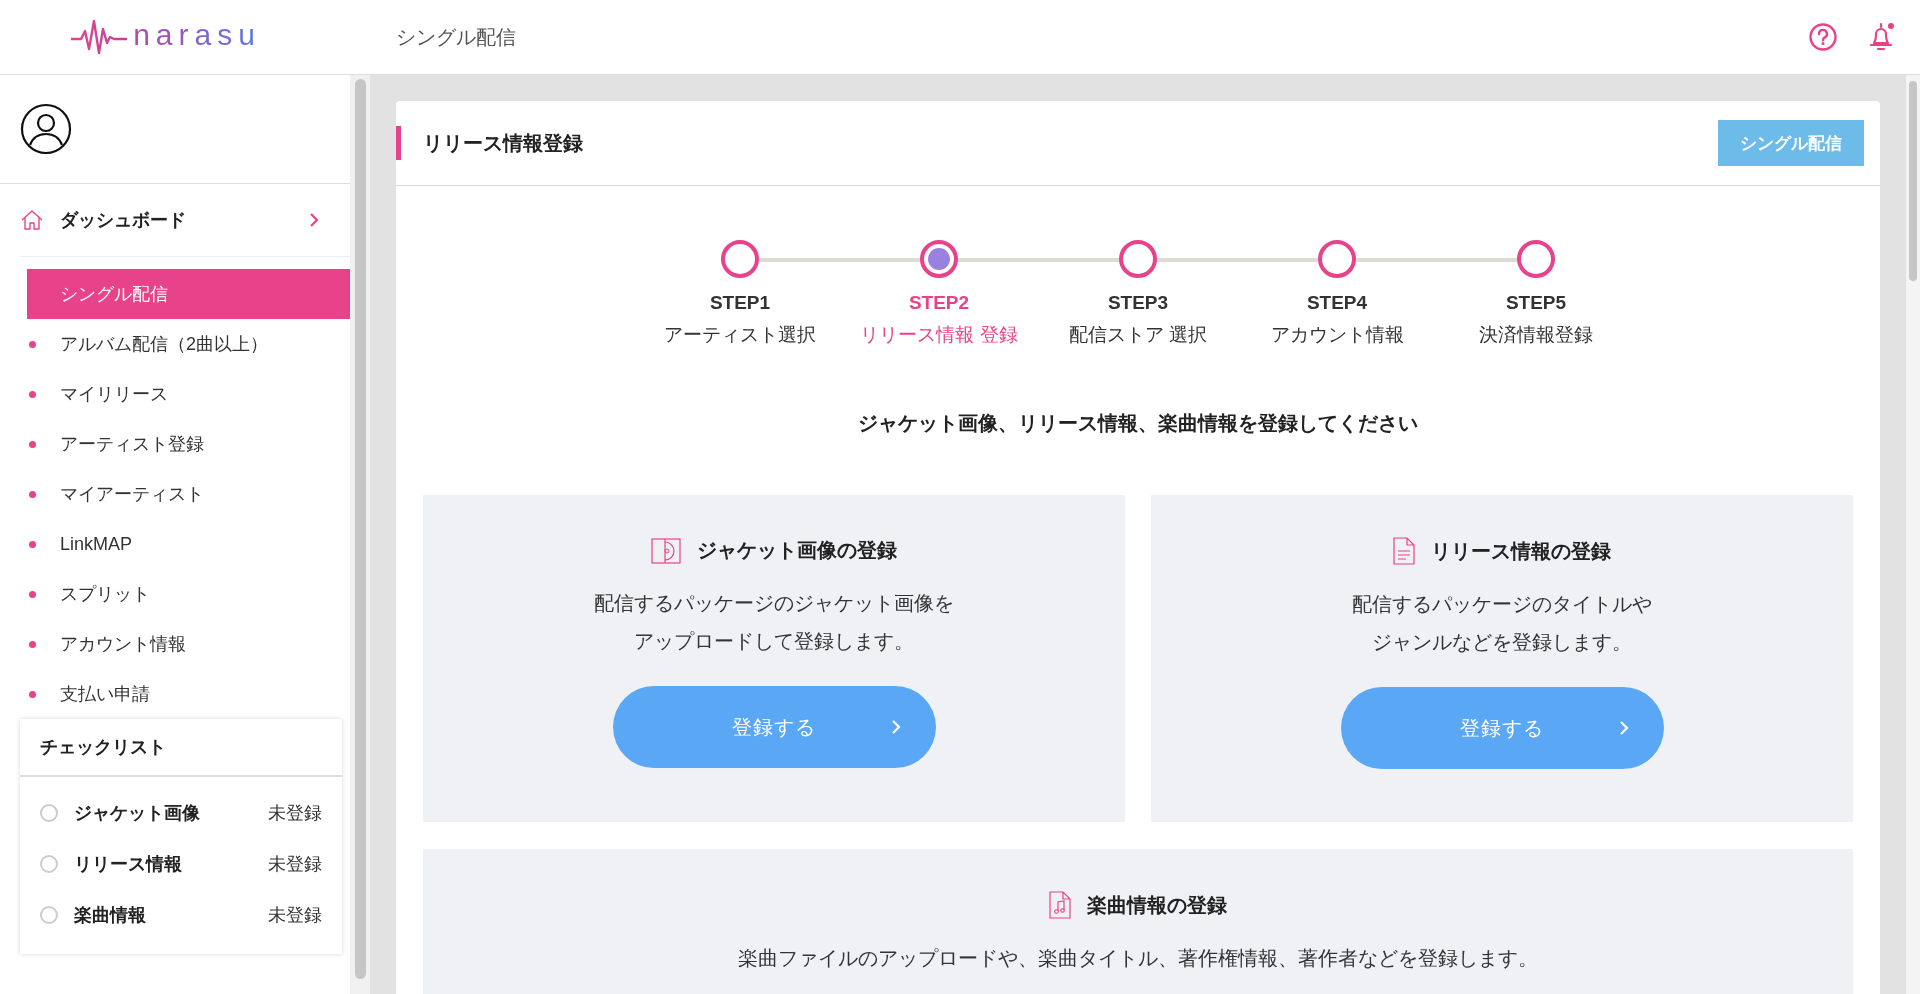 The width and height of the screenshot is (1920, 994). I want to click on nav-item: 支払い申請, so click(175, 694).